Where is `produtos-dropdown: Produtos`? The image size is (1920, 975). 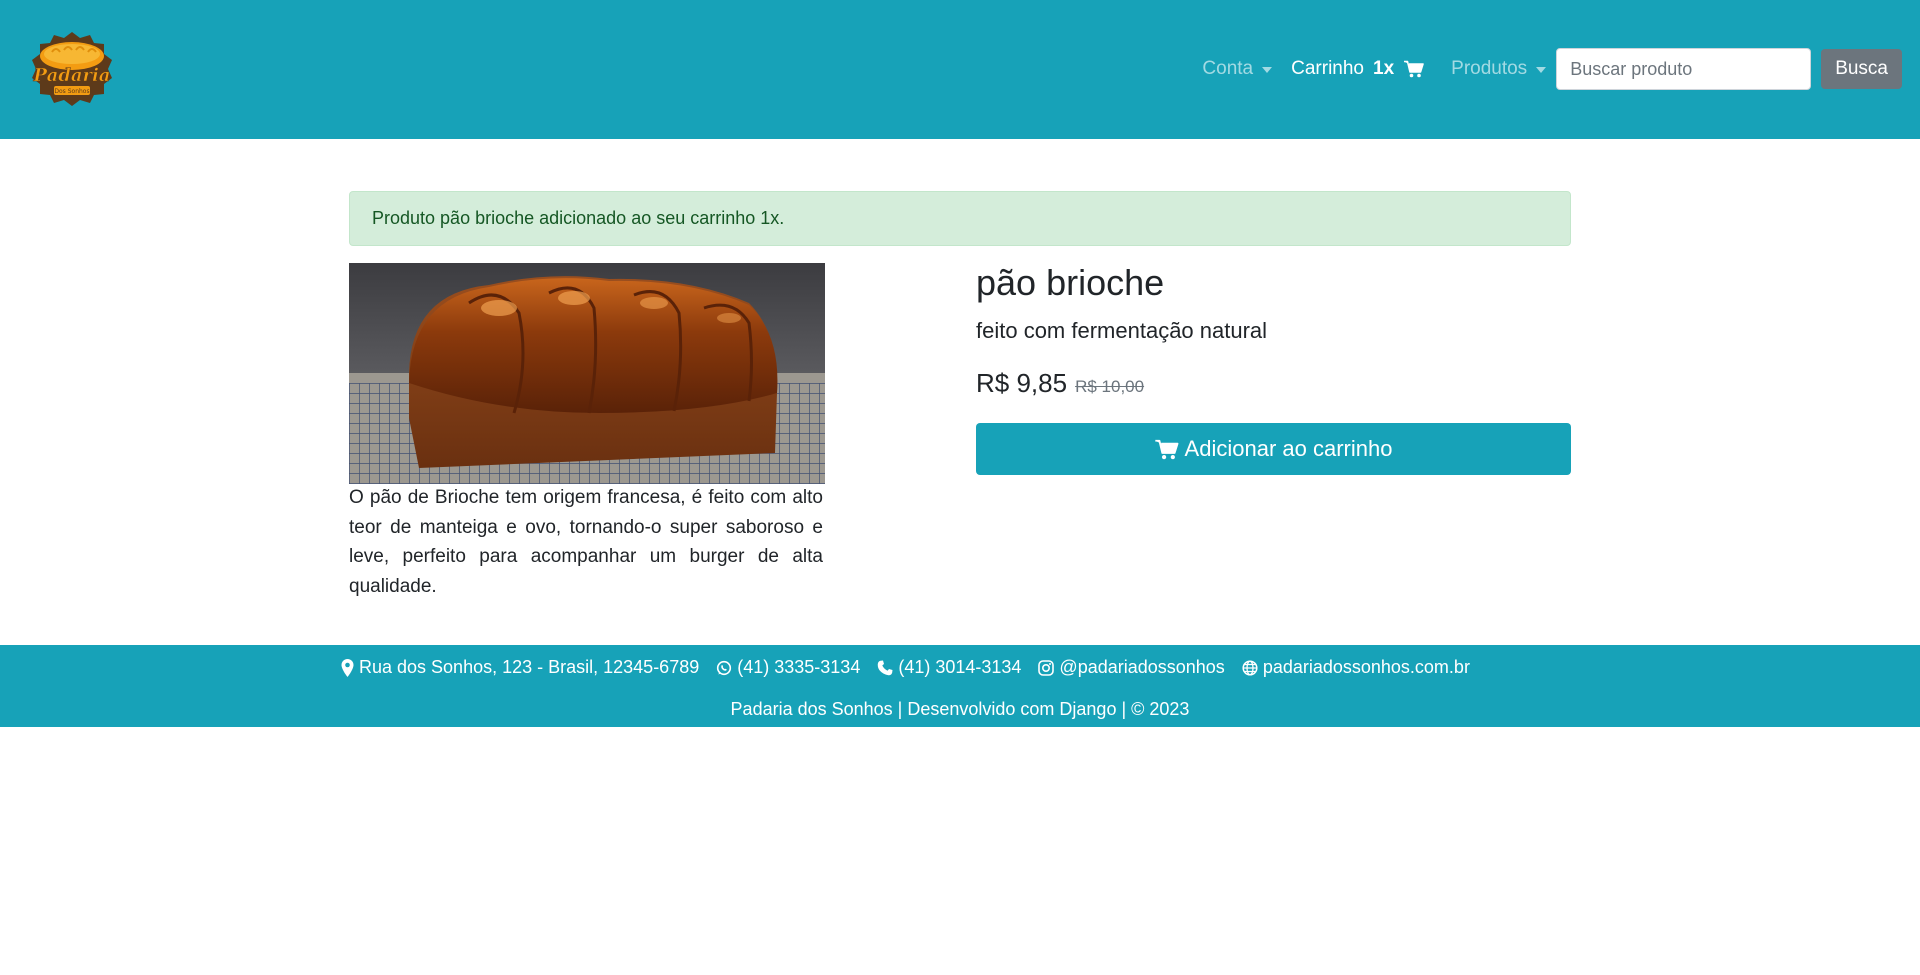 produtos-dropdown: Produtos is located at coordinates (1499, 69).